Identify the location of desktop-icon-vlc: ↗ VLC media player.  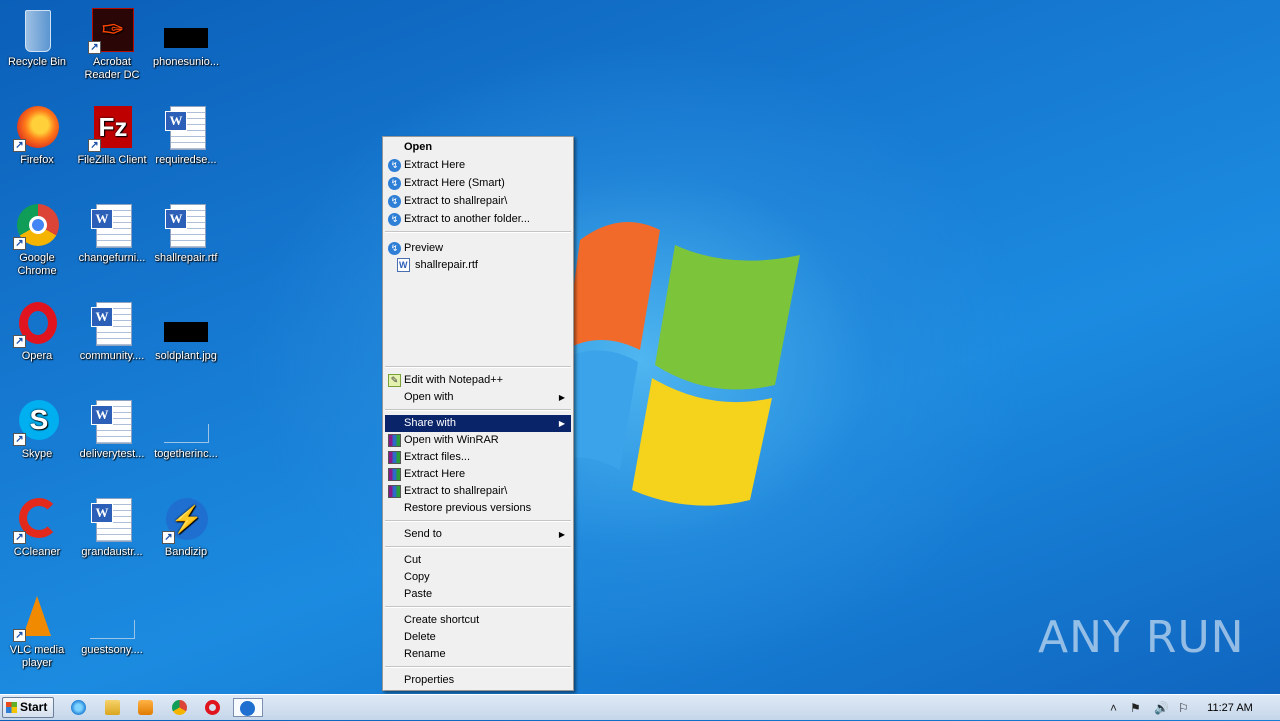
(37, 632).